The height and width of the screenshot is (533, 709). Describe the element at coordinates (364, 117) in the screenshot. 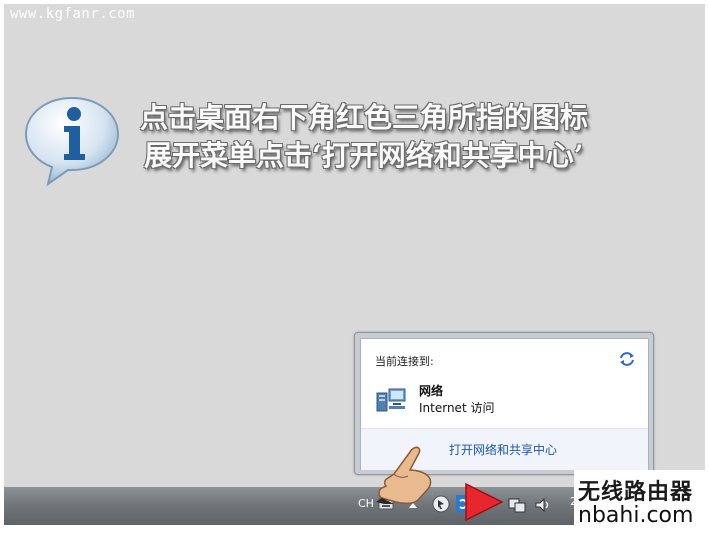

I see `instruction-line-1: 点击桌面右下角红色三角所指的图标` at that location.